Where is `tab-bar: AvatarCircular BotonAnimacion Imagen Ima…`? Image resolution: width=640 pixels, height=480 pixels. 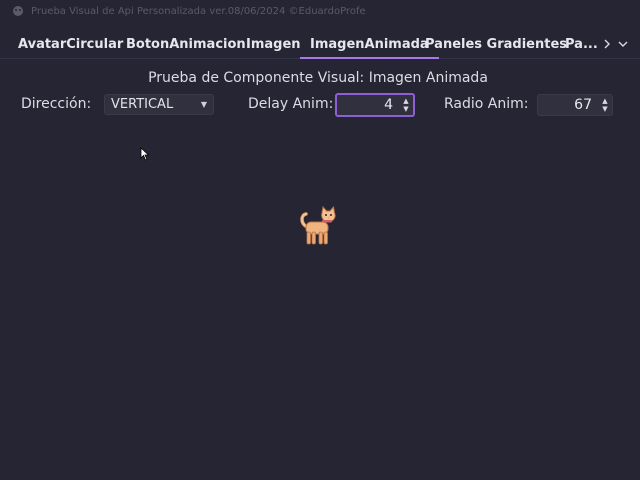
tab-bar: AvatarCircular BotonAnimacion Imagen Ima… is located at coordinates (320, 44).